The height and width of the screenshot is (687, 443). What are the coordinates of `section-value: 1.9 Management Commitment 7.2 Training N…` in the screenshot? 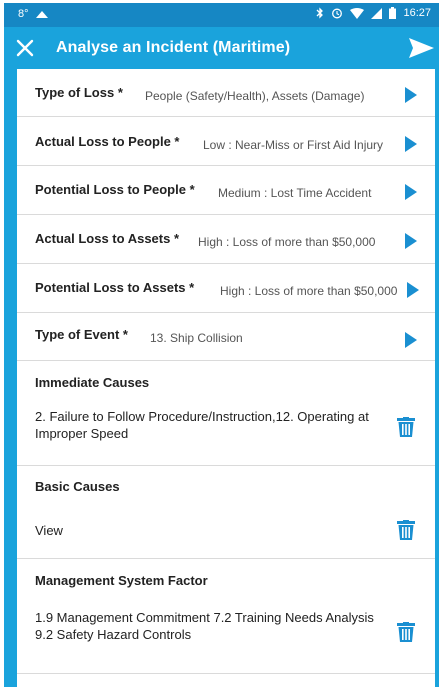 It's located at (205, 626).